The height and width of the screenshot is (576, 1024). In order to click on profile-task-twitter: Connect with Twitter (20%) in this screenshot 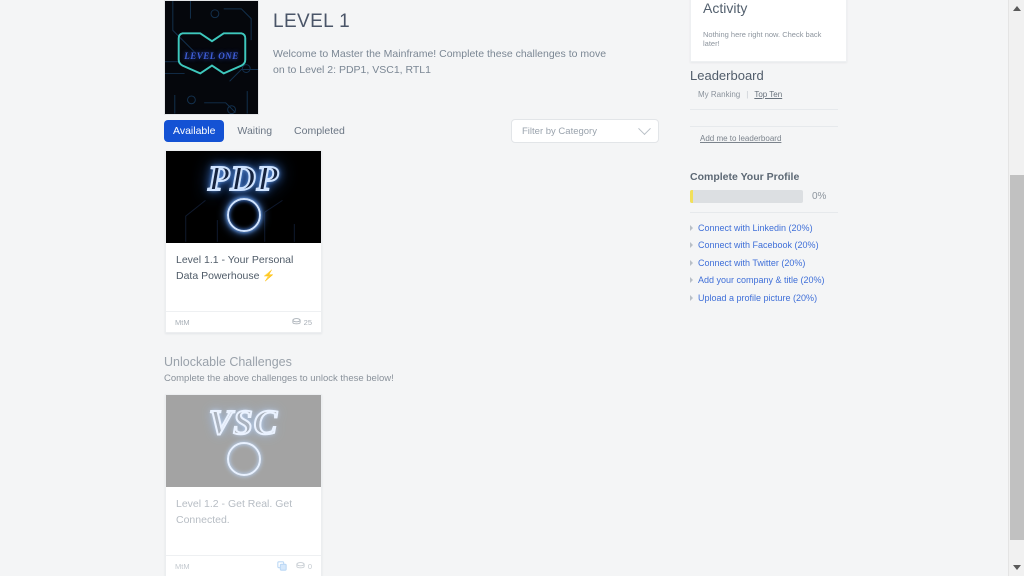, I will do `click(770, 263)`.